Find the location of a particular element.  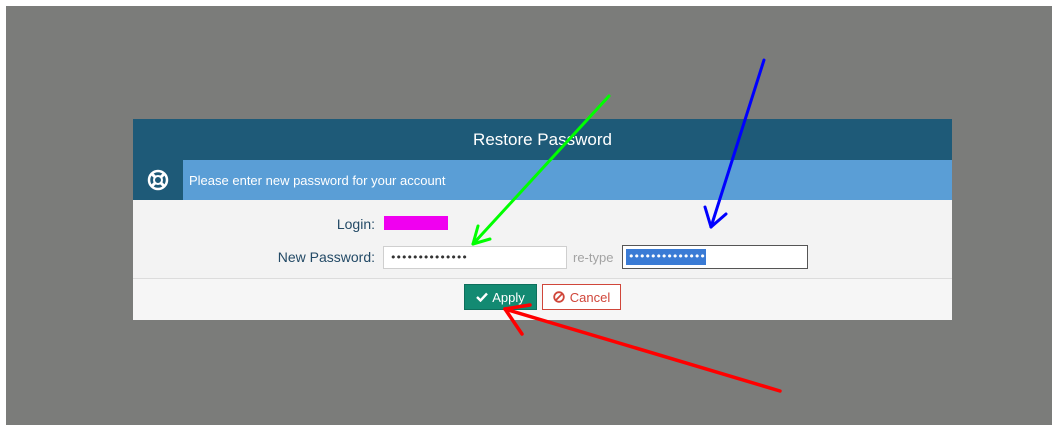

dialog-title: Restore Password is located at coordinates (542, 139).